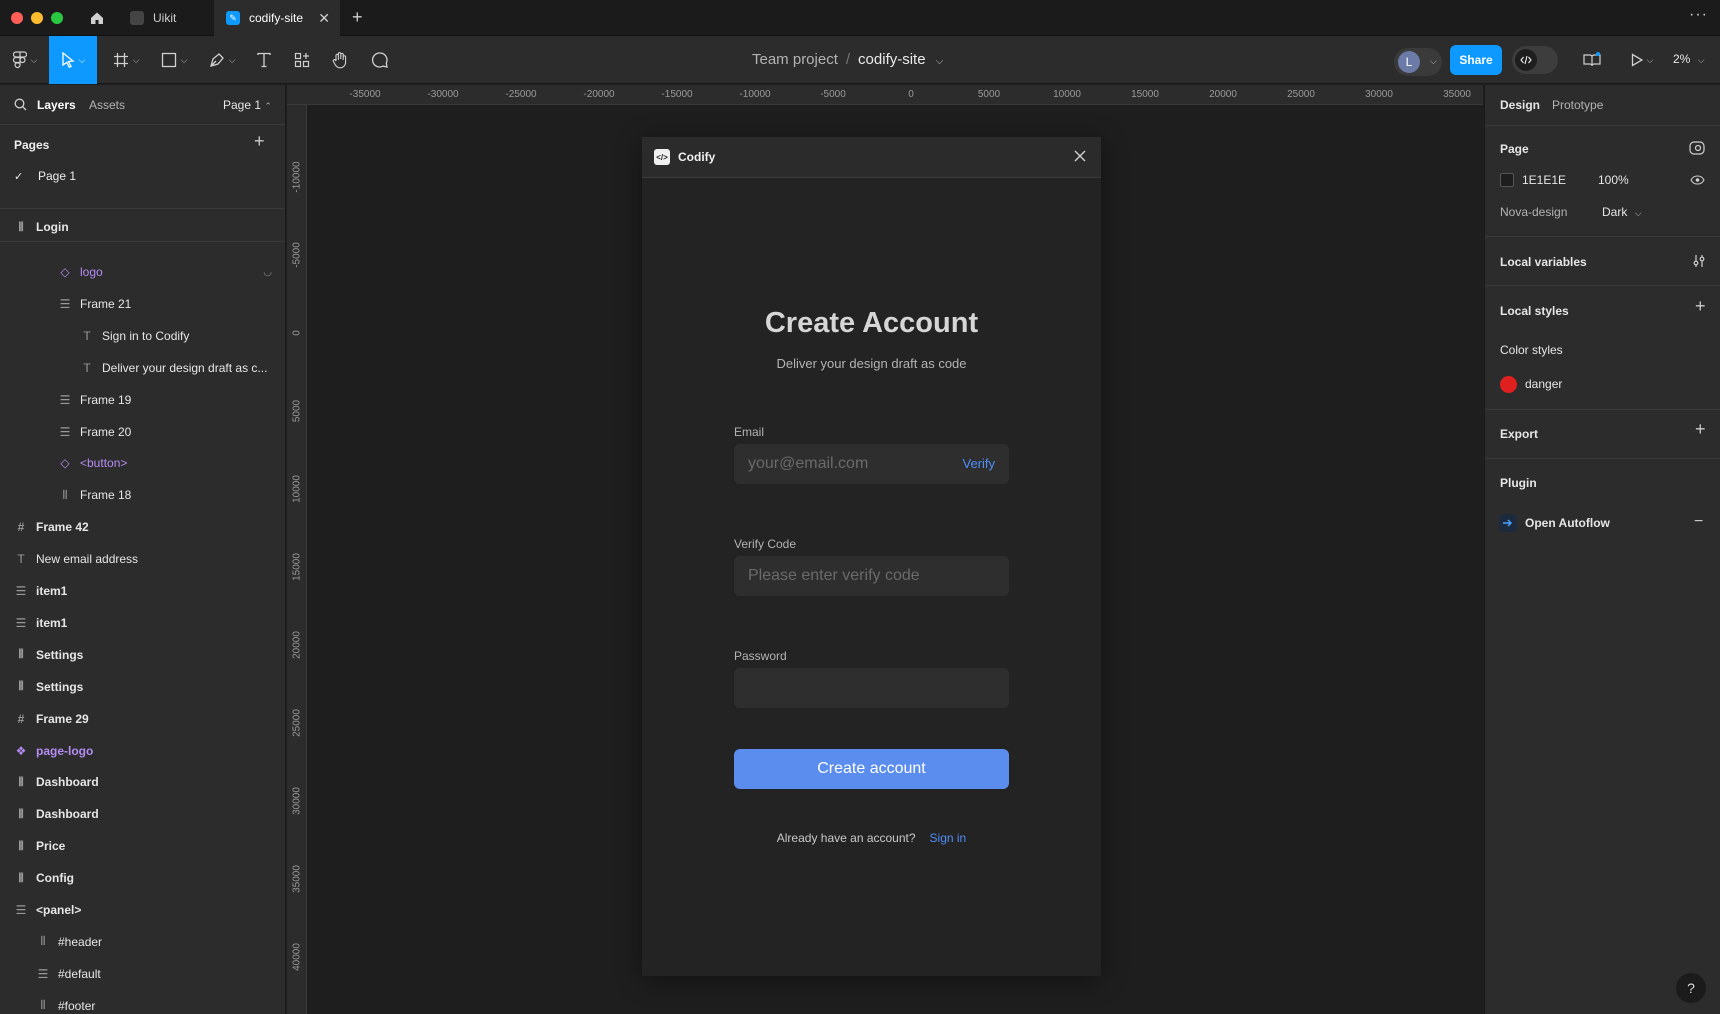  Describe the element at coordinates (302, 60) in the screenshot. I see `resources-tool-button` at that location.